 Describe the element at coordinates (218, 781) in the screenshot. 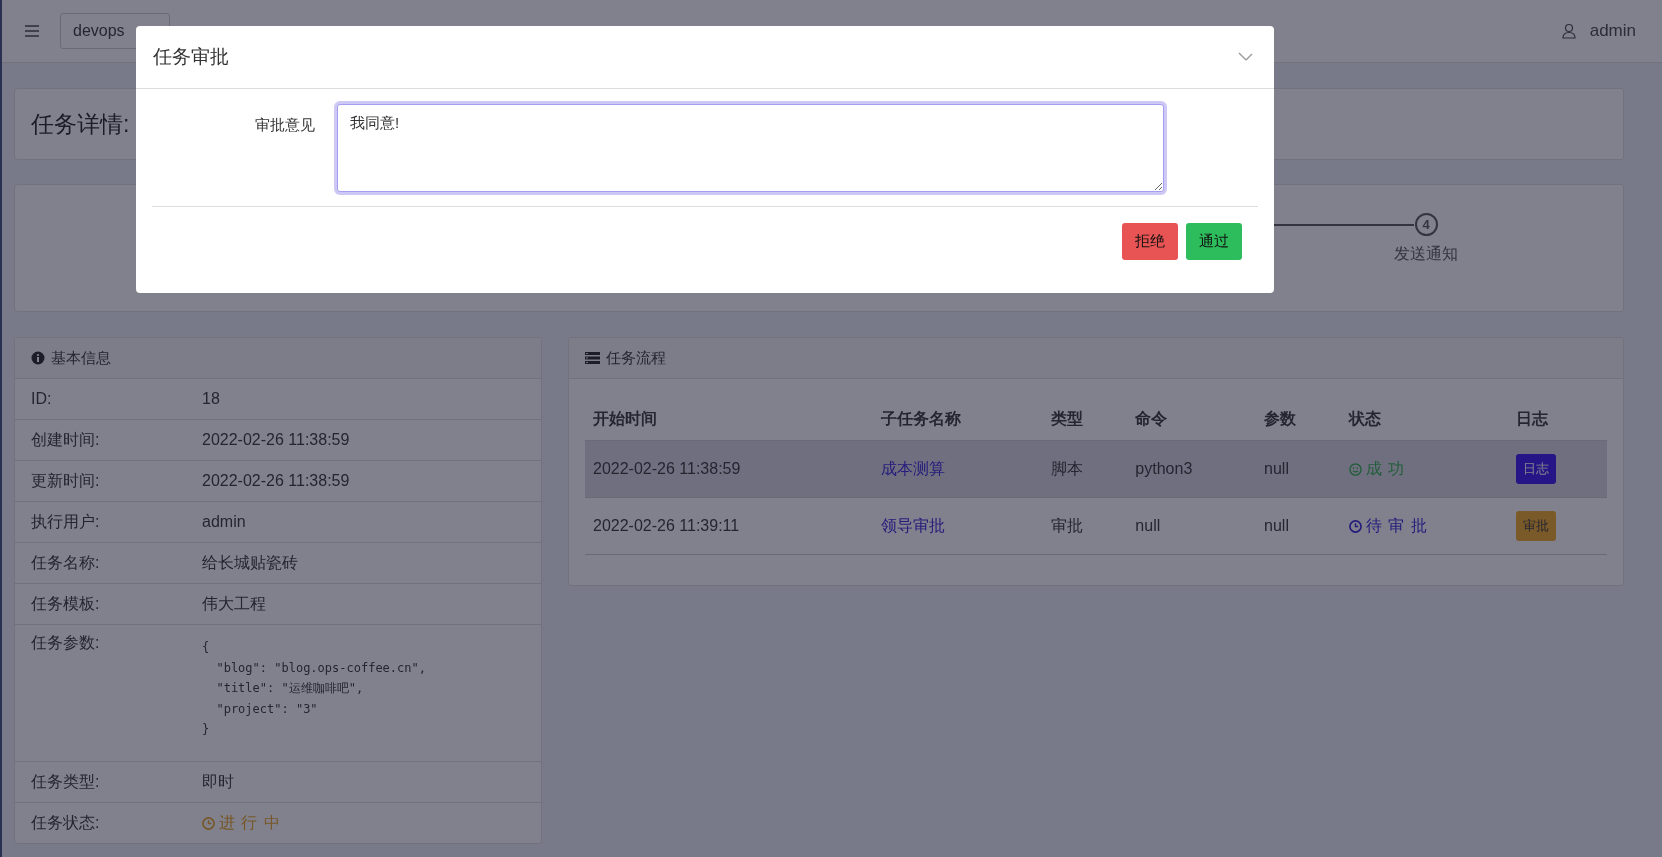

I see `field-value: 即时` at that location.